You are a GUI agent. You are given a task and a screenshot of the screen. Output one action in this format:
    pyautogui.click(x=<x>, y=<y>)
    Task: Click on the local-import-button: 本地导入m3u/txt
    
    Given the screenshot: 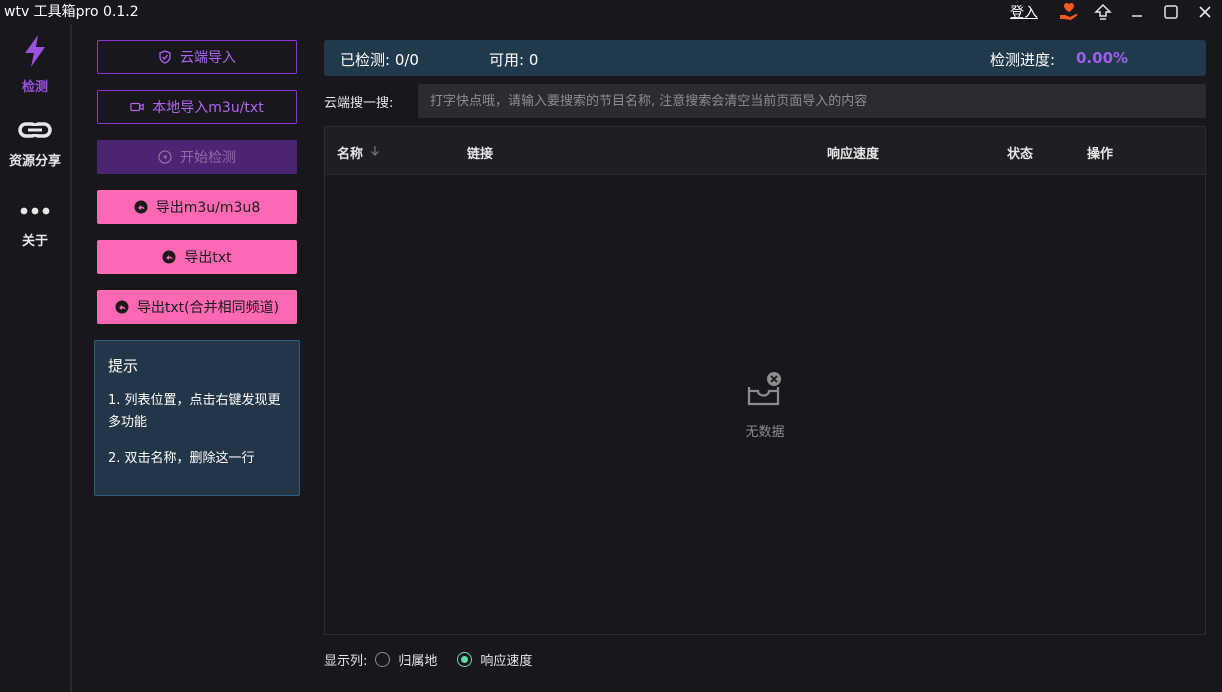 What is the action you would take?
    pyautogui.click(x=197, y=107)
    